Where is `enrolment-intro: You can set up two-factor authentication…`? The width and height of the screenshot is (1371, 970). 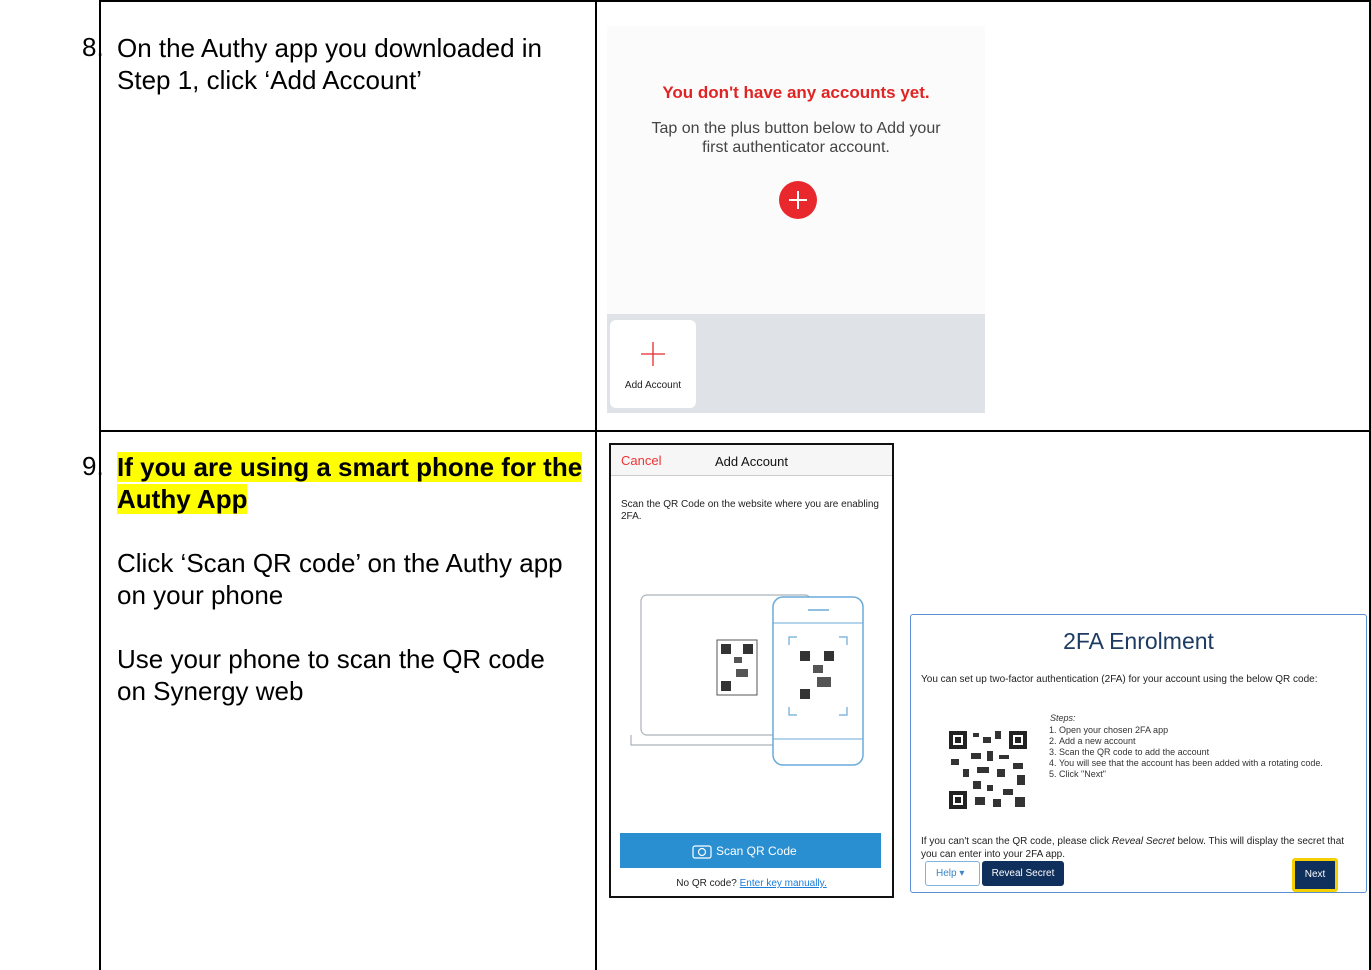 enrolment-intro: You can set up two-factor authentication… is located at coordinates (1119, 679).